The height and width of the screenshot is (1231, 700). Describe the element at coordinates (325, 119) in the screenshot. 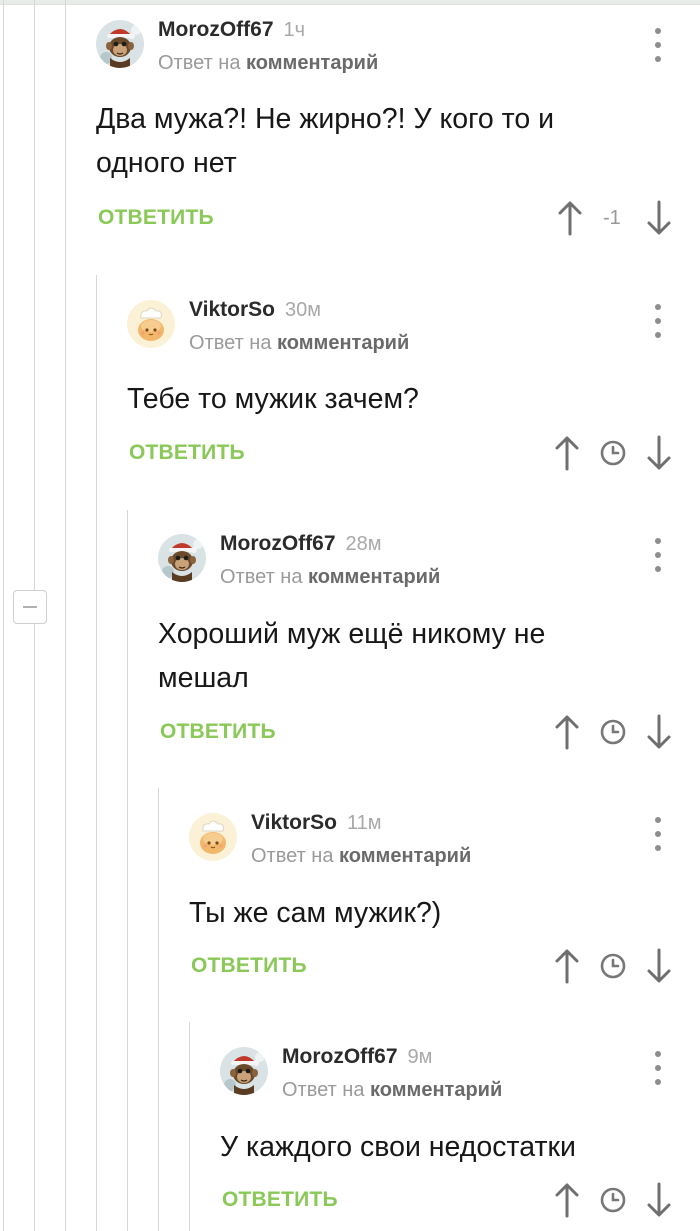

I see `comment-text-line: Два мужа?! Не жирно?! У кого то и` at that location.